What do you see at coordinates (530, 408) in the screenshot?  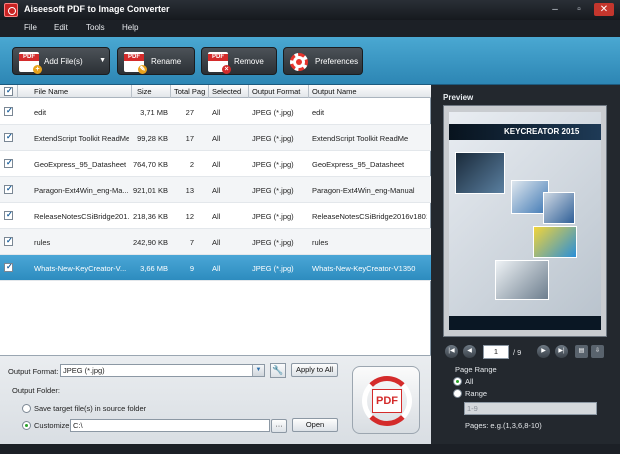 I see `range-input: 1-9` at bounding box center [530, 408].